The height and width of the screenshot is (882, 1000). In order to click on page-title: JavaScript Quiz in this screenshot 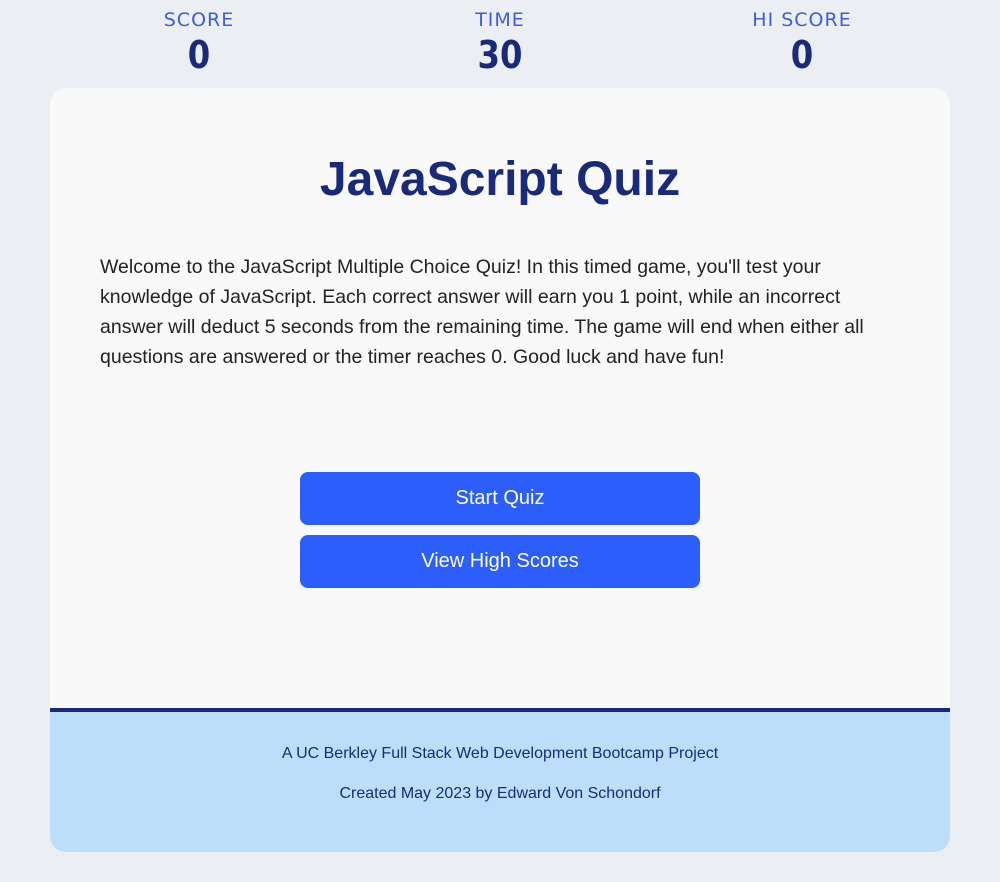, I will do `click(500, 179)`.